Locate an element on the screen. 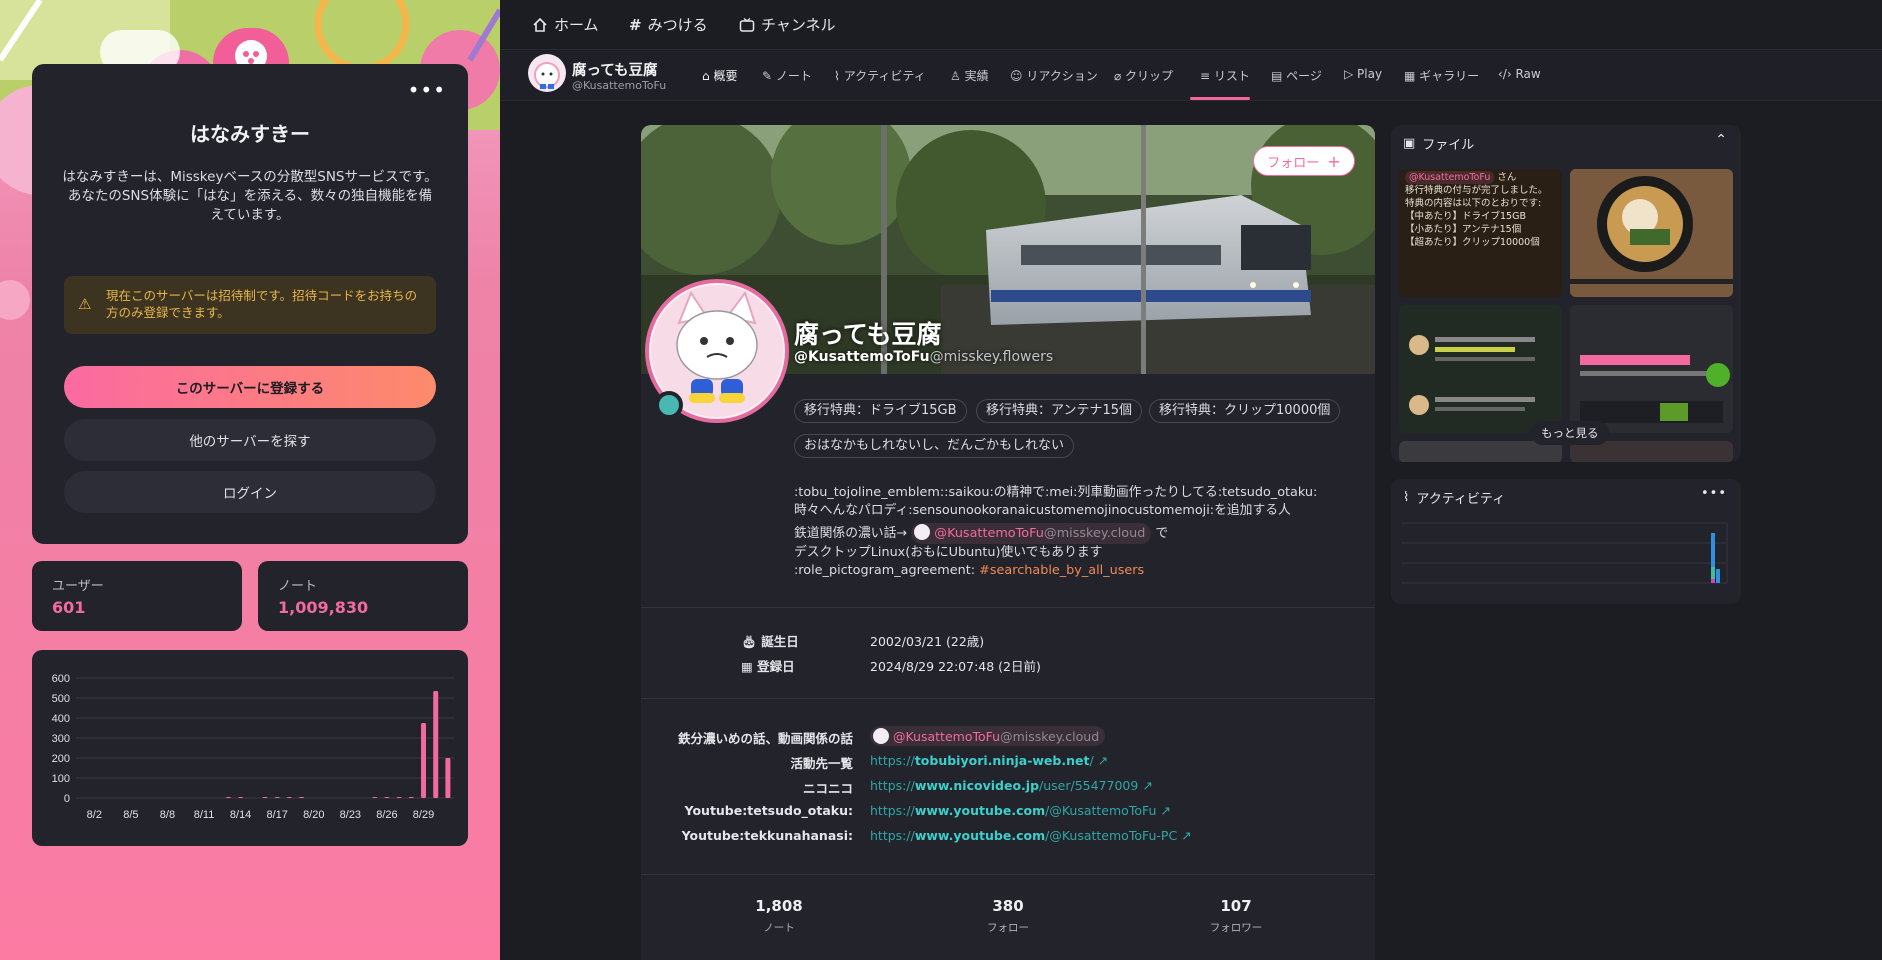 The image size is (1882, 960). role-chip: おはなかもしれないし、だんごかもしれない is located at coordinates (934, 446).